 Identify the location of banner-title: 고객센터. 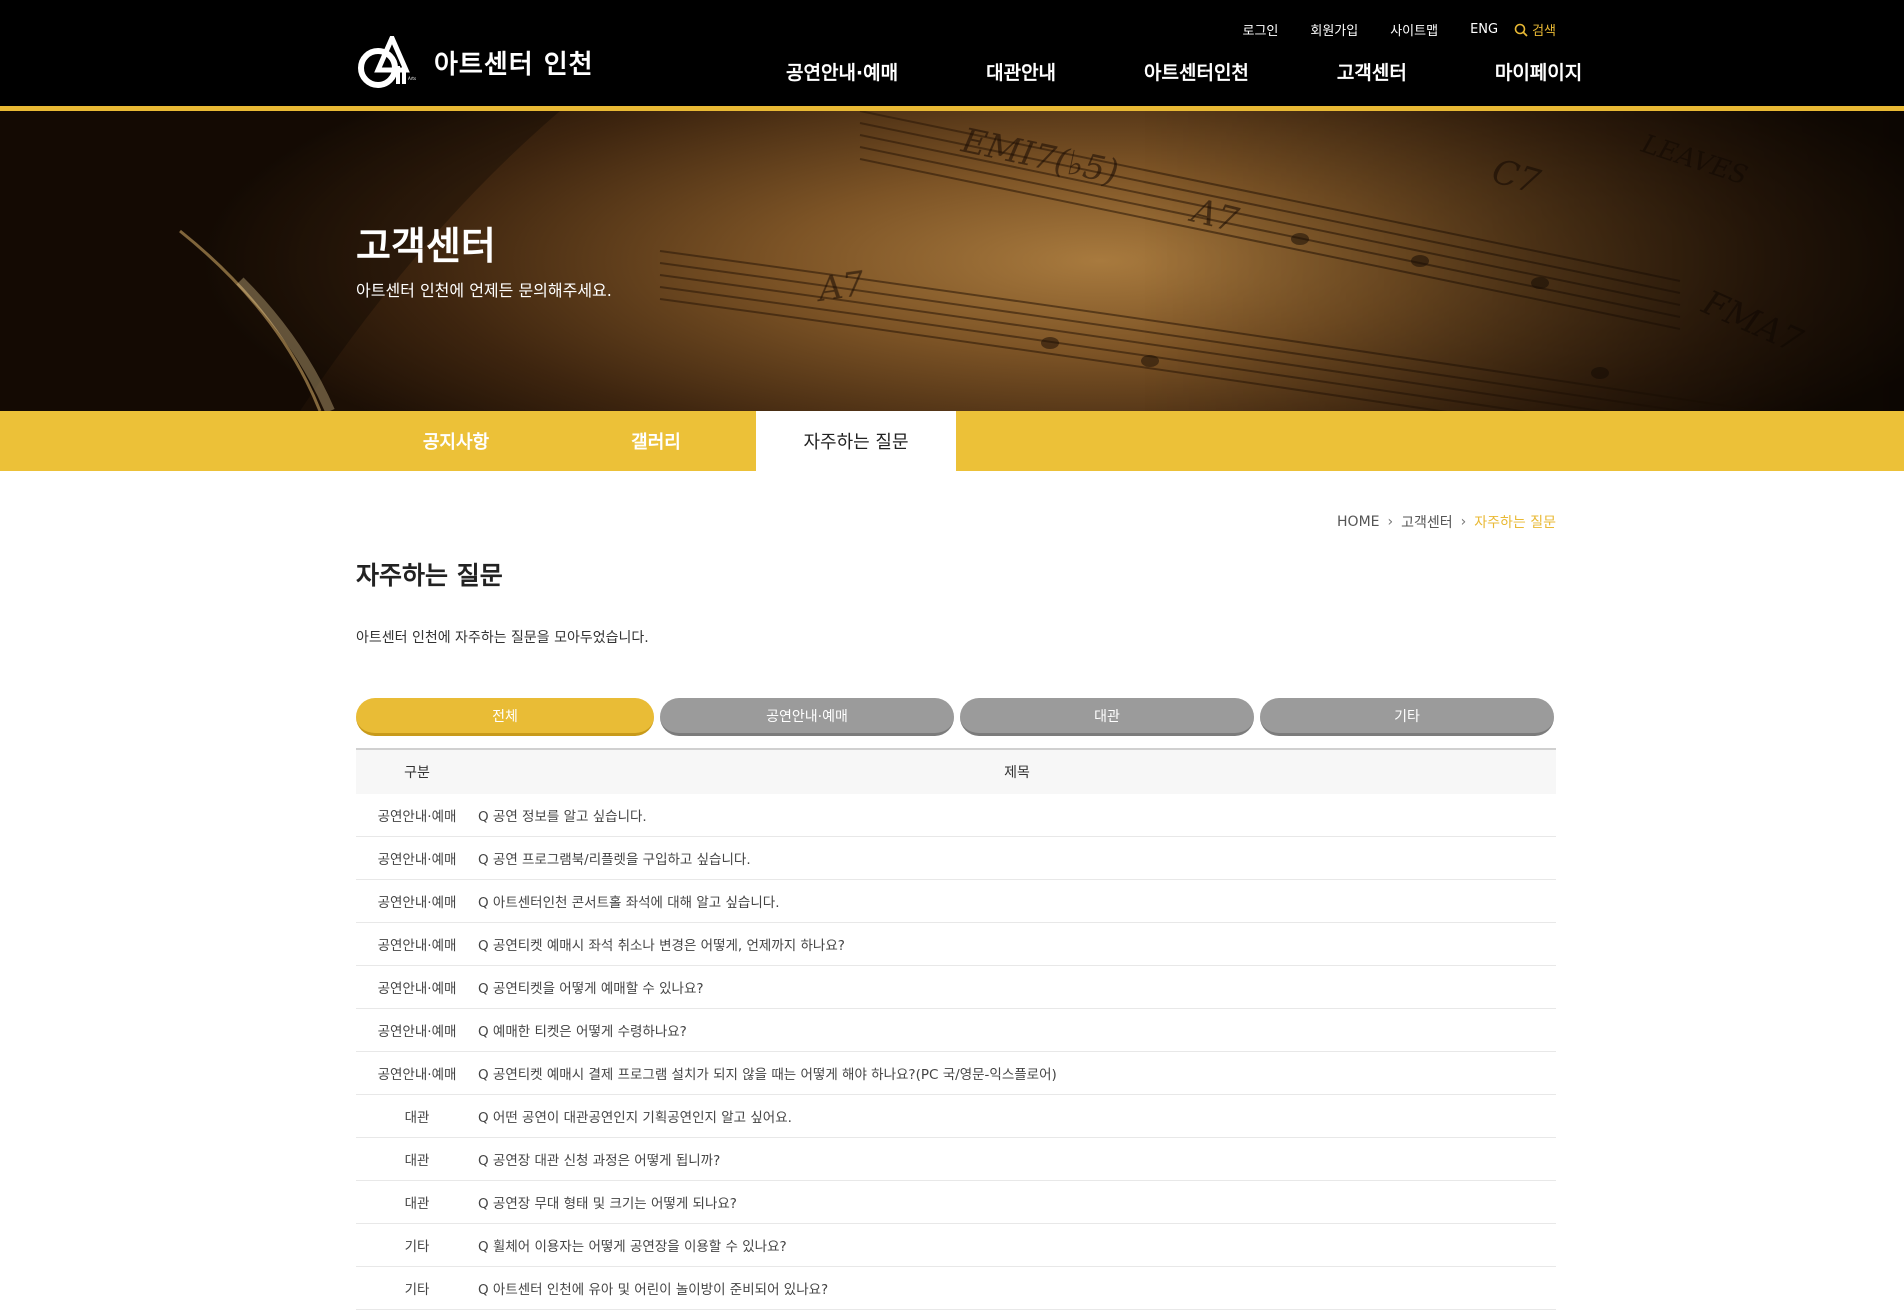
(426, 246).